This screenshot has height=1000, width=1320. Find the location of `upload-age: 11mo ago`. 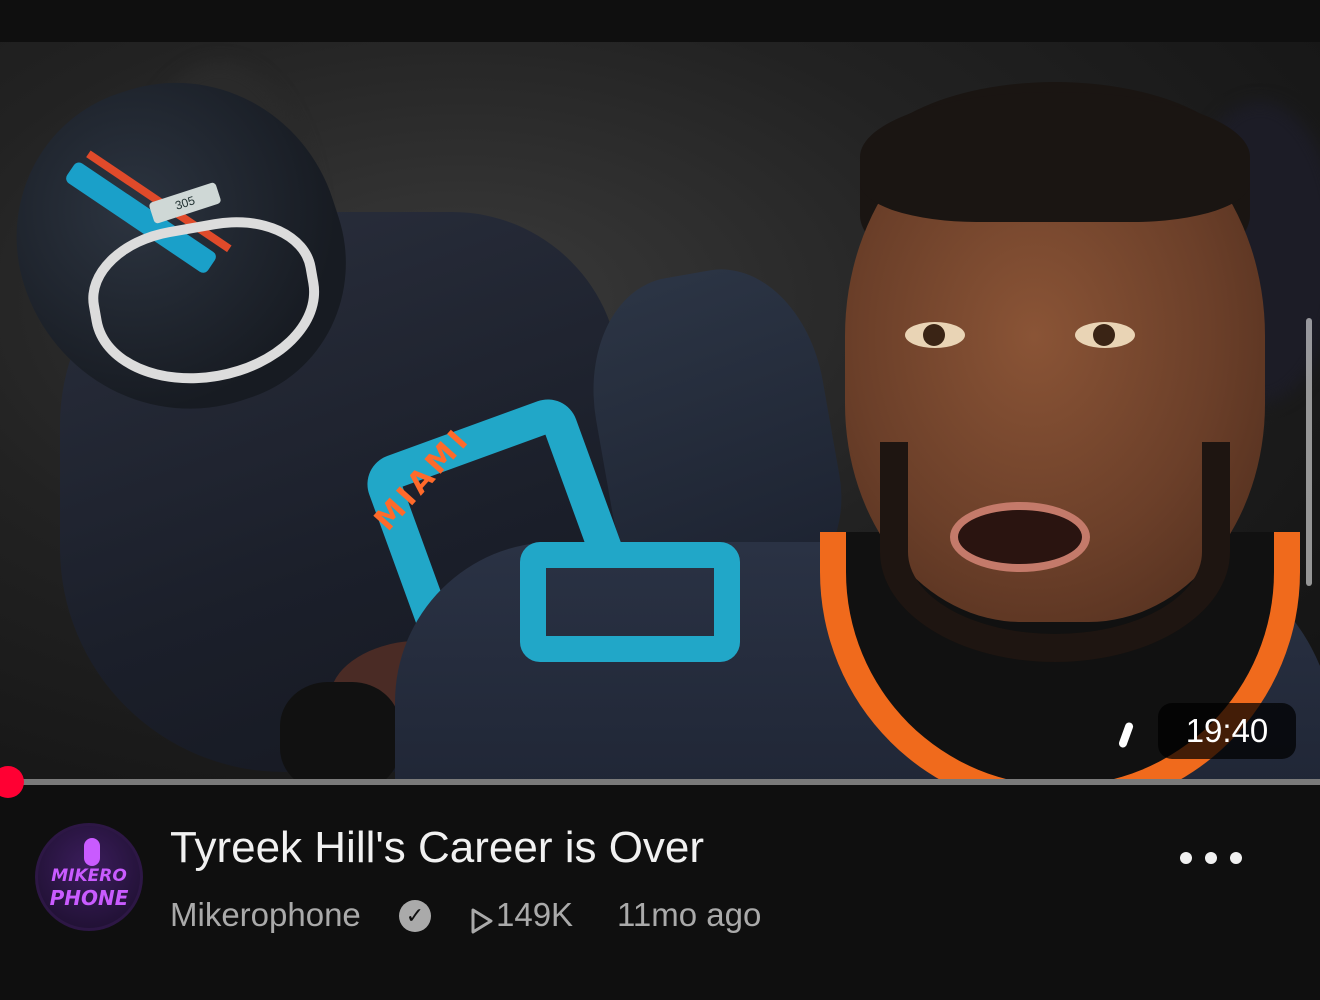

upload-age: 11mo ago is located at coordinates (689, 914).